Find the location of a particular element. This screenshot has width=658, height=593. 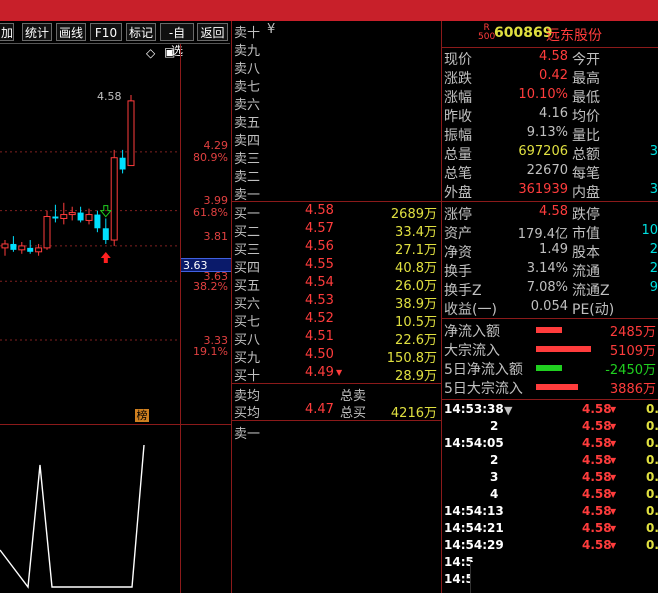

quote-label-2: 总额 is located at coordinates (586, 155).